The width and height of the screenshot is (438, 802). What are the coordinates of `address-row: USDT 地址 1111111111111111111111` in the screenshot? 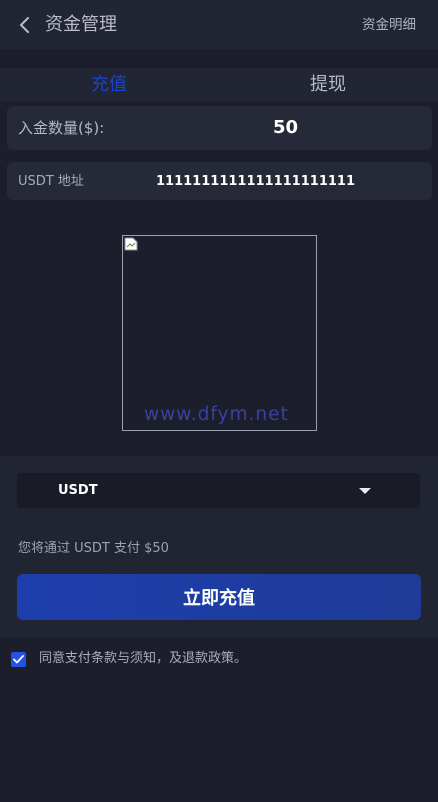 It's located at (219, 181).